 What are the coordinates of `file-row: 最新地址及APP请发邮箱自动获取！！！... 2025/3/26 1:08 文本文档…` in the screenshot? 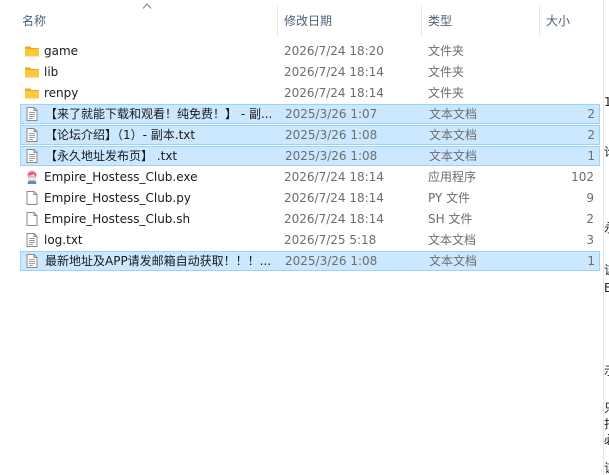 It's located at (310, 261).